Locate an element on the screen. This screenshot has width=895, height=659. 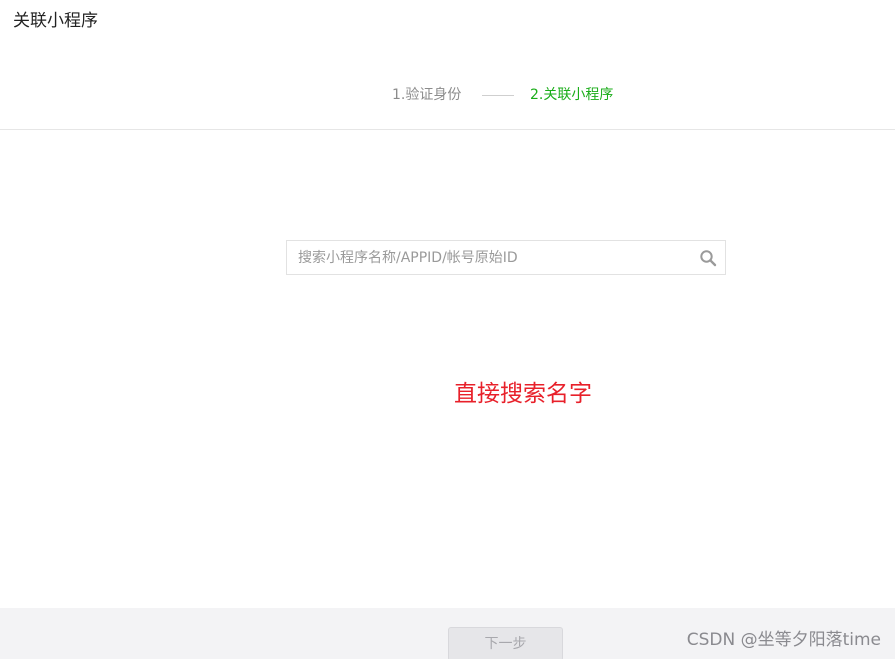
search-input is located at coordinates (487, 257).